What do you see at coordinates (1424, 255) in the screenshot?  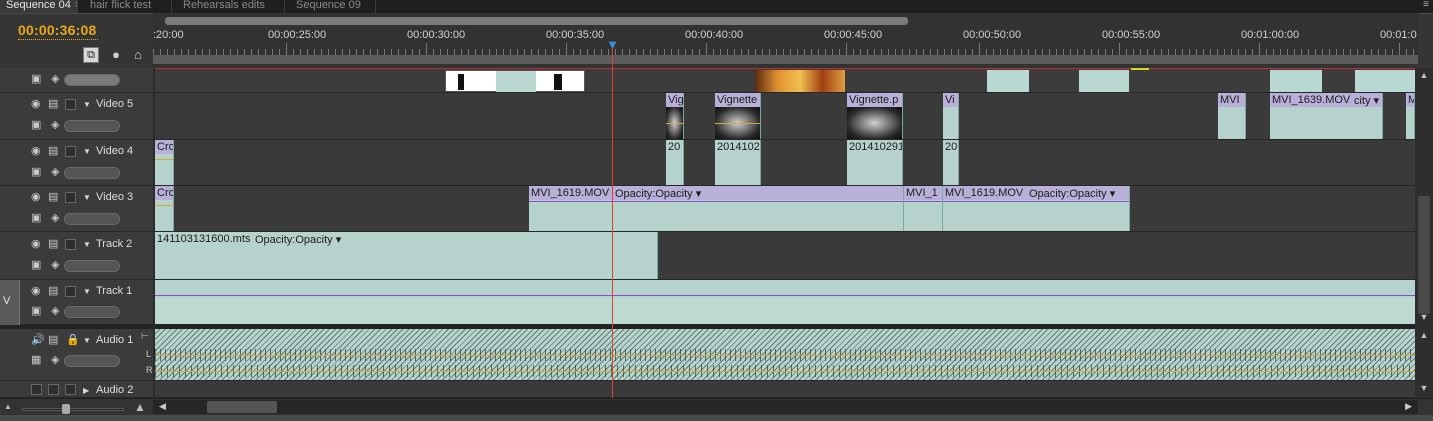 I see `scrollbar-thumb` at bounding box center [1424, 255].